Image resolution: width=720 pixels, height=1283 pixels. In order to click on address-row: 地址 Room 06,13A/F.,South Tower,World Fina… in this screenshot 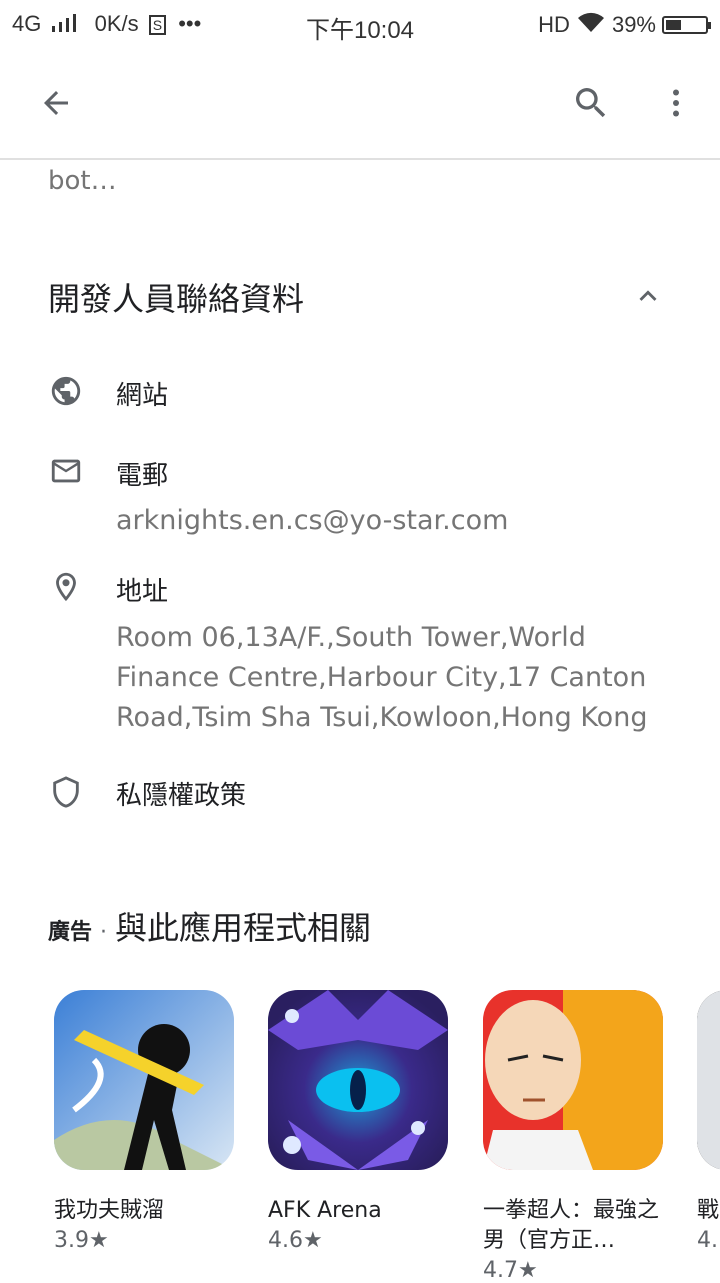, I will do `click(360, 656)`.